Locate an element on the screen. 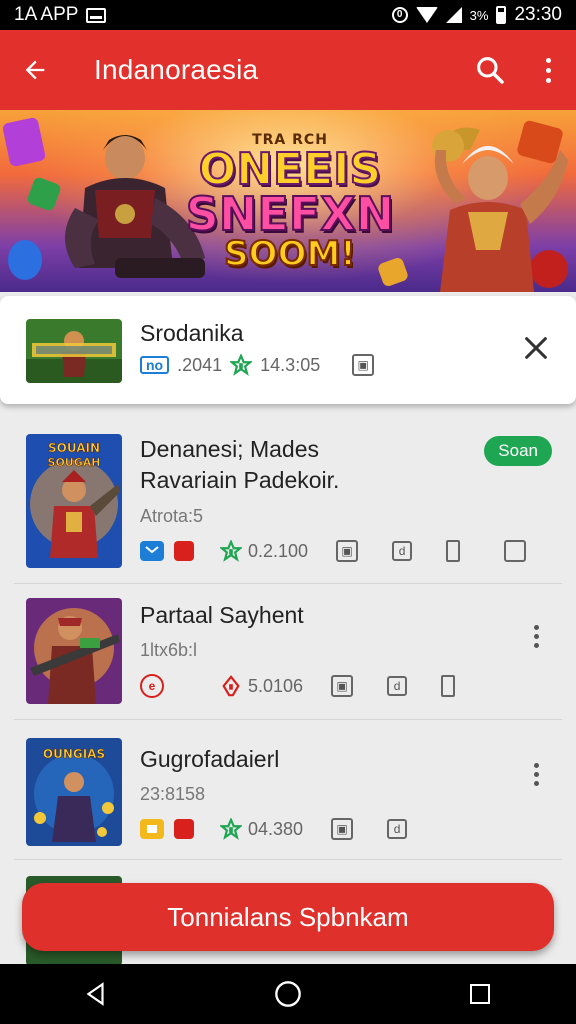 This screenshot has width=576, height=1024. svg-text: OUNGIAS is located at coordinates (74, 754).